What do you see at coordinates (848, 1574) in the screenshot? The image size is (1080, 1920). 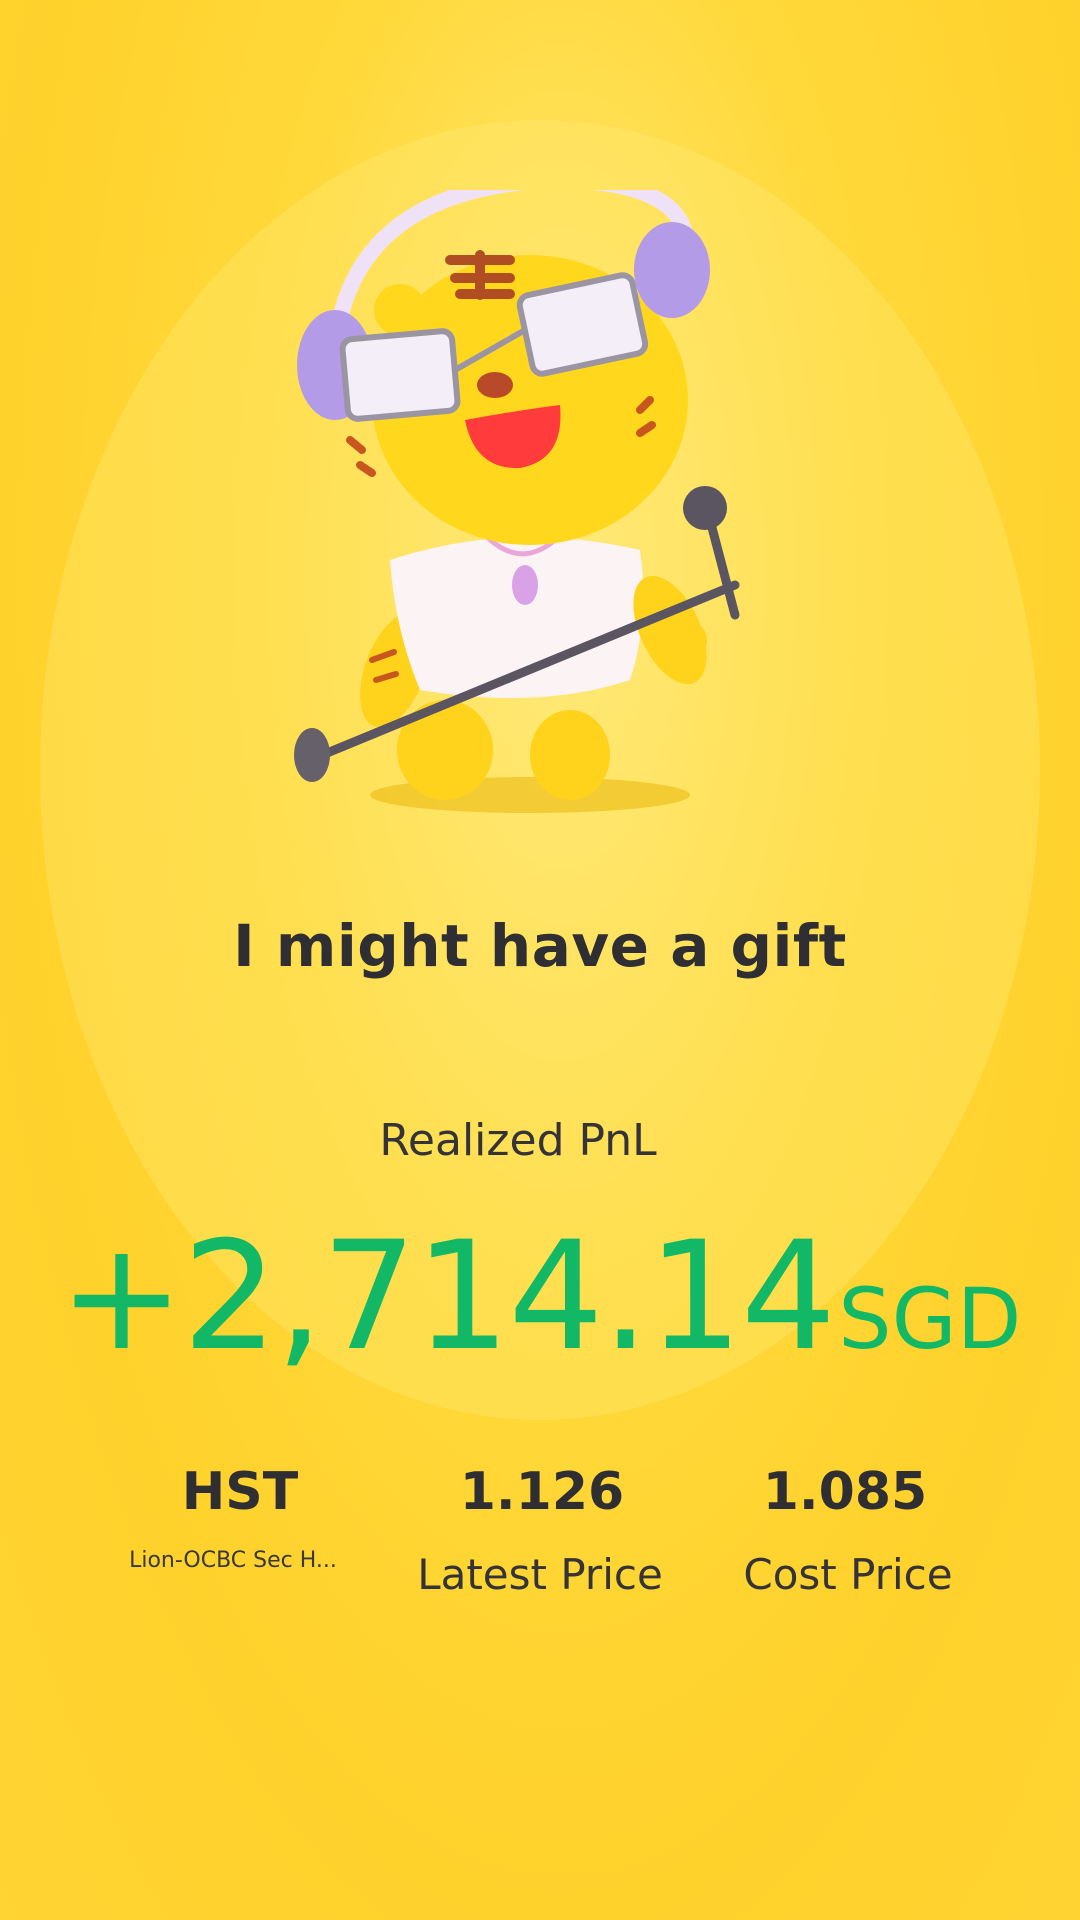 I see `cost-price-label: Cost Price` at bounding box center [848, 1574].